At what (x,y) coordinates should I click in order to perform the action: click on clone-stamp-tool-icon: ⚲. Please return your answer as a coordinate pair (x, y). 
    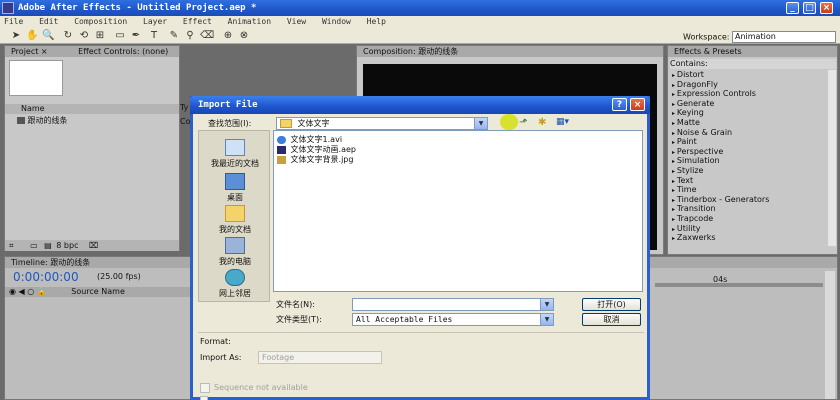
    Looking at the image, I should click on (190, 36).